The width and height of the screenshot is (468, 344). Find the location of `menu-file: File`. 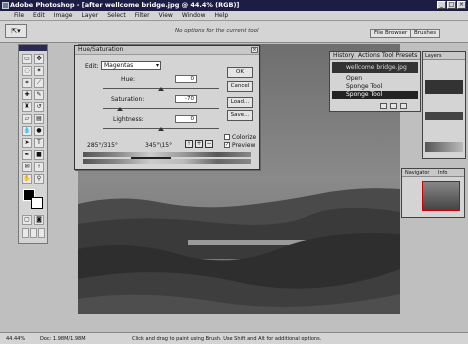

menu-file: File is located at coordinates (19, 16).